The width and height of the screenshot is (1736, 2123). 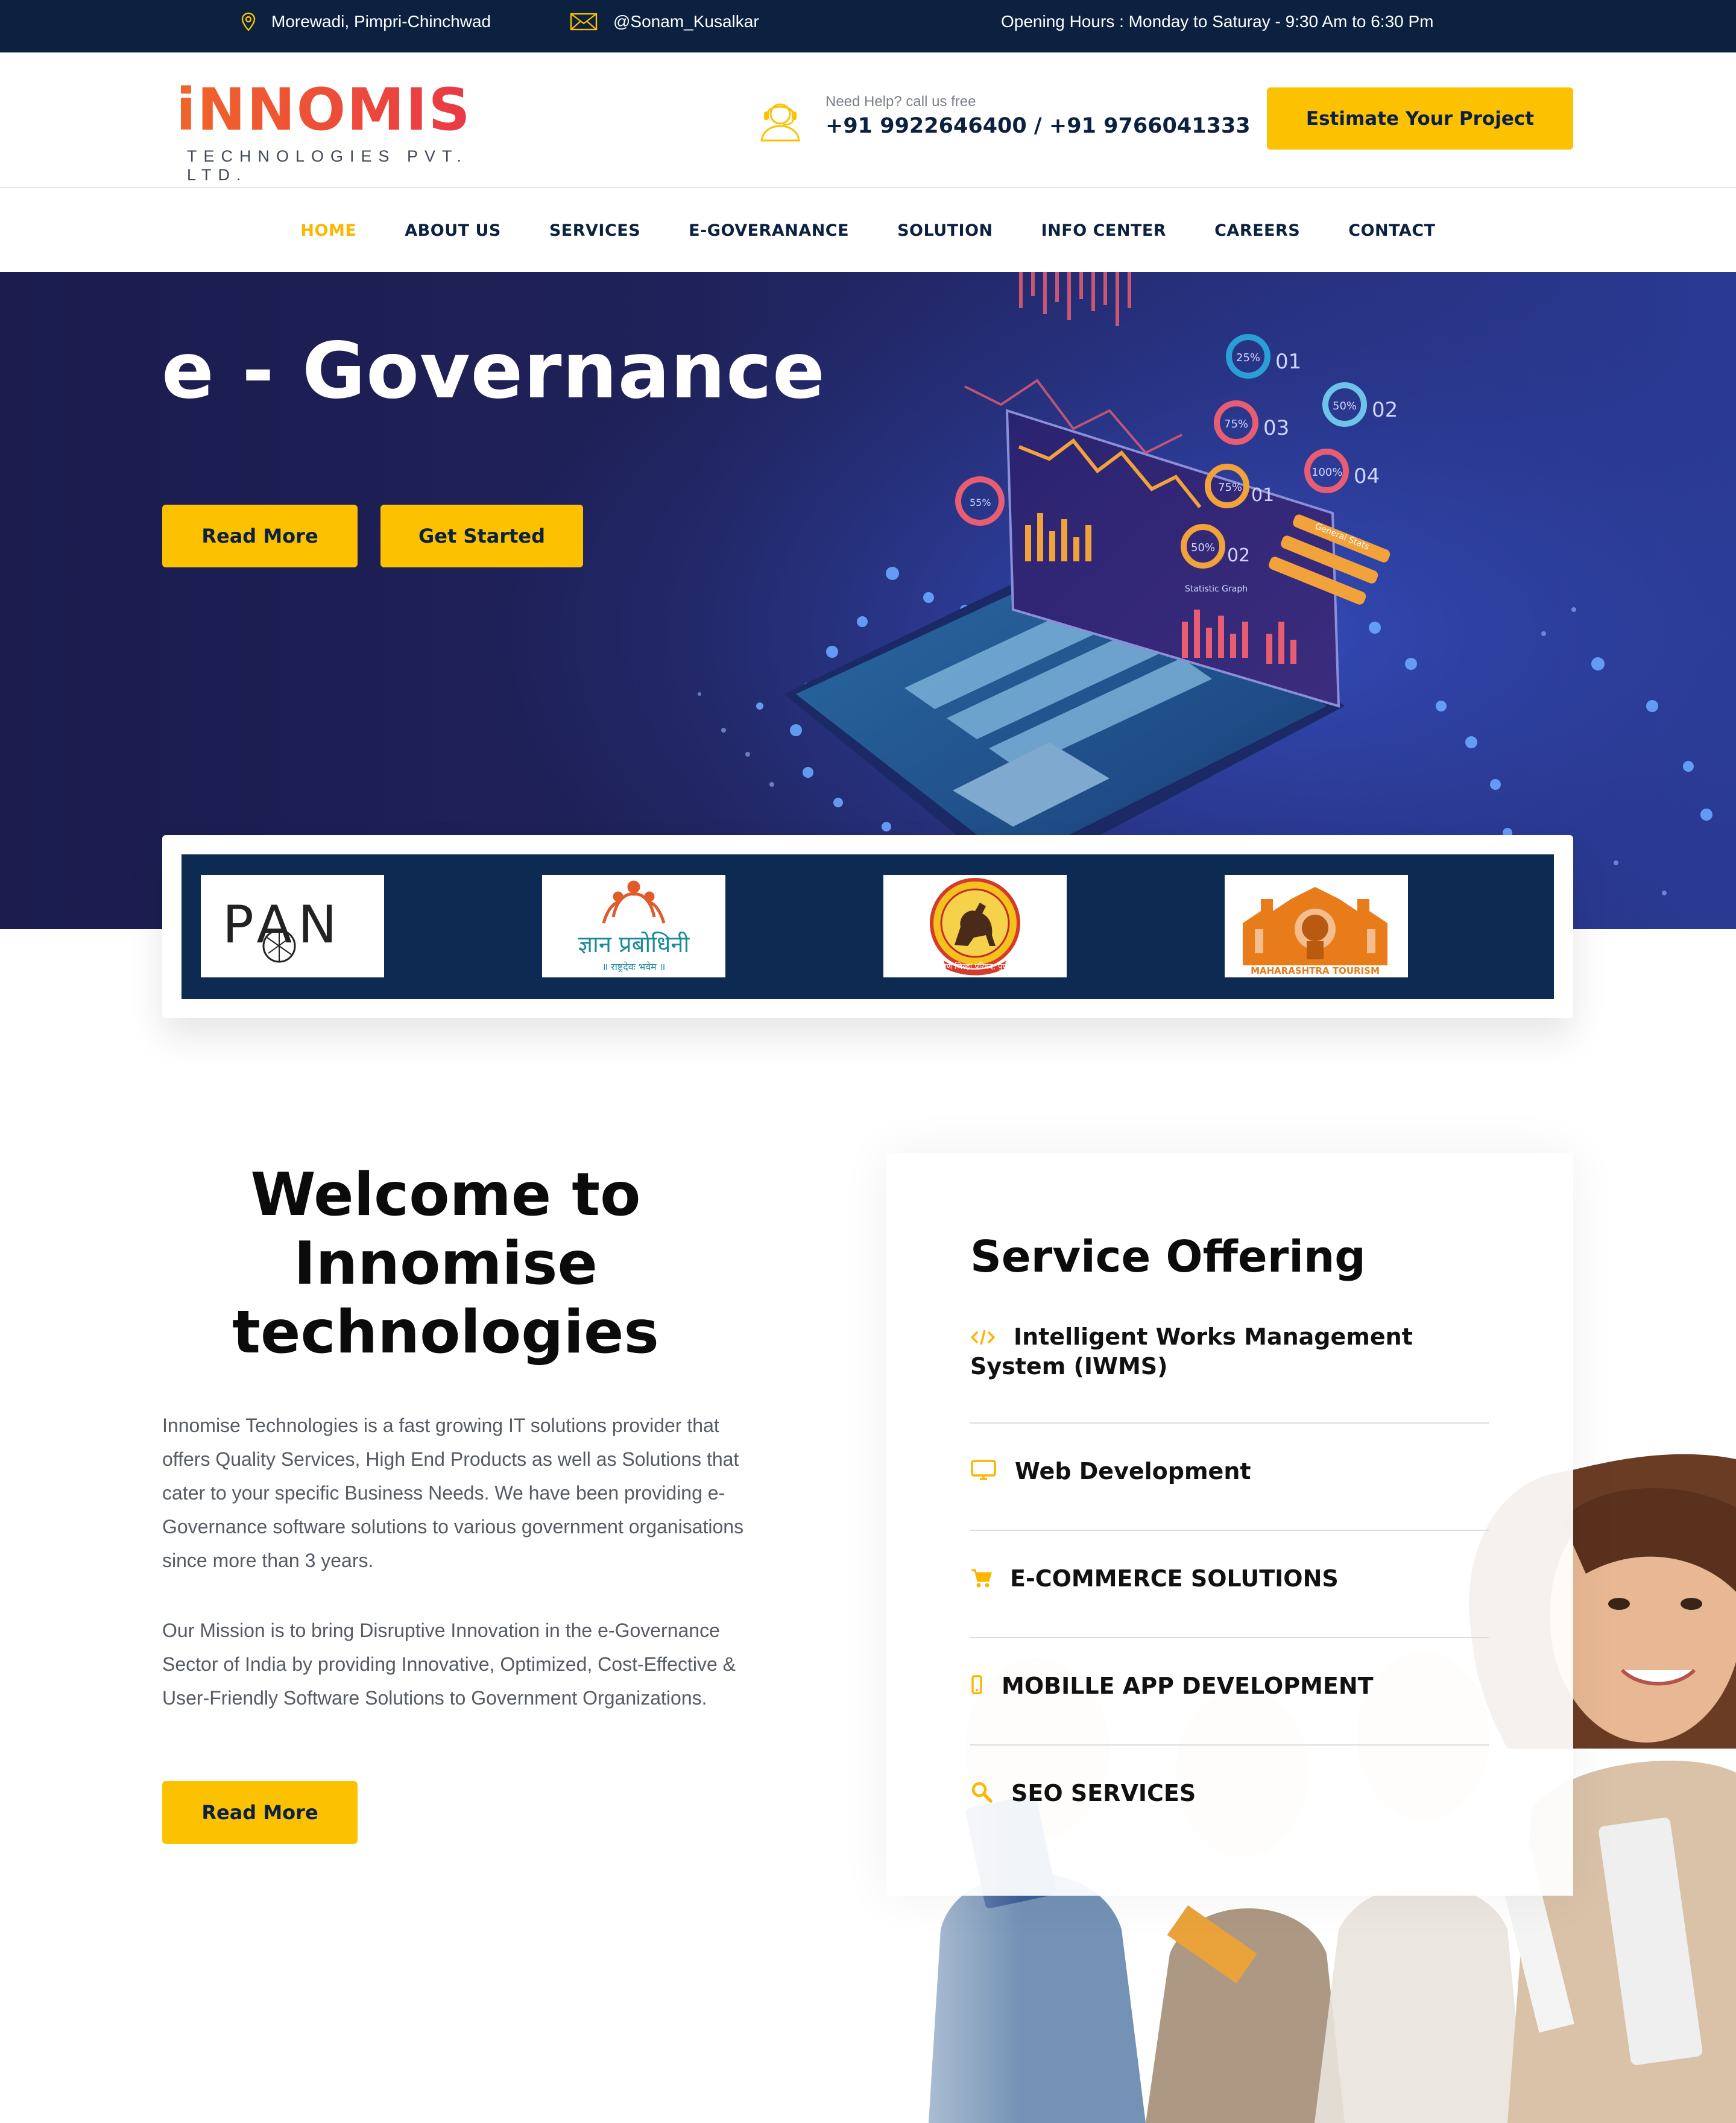 I want to click on brand-logo: iNNOMISE TECHNOLOGIES PVT. LTD., so click(x=343, y=130).